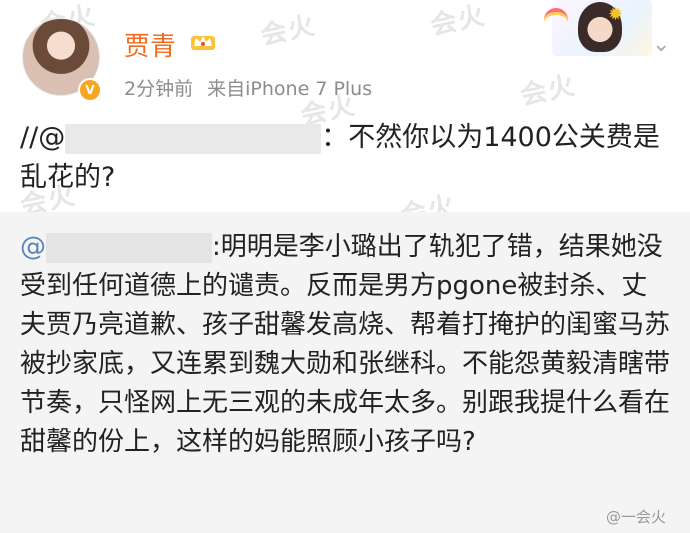 This screenshot has width=690, height=533. What do you see at coordinates (616, 14) in the screenshot?
I see `sun-icon: ✹` at bounding box center [616, 14].